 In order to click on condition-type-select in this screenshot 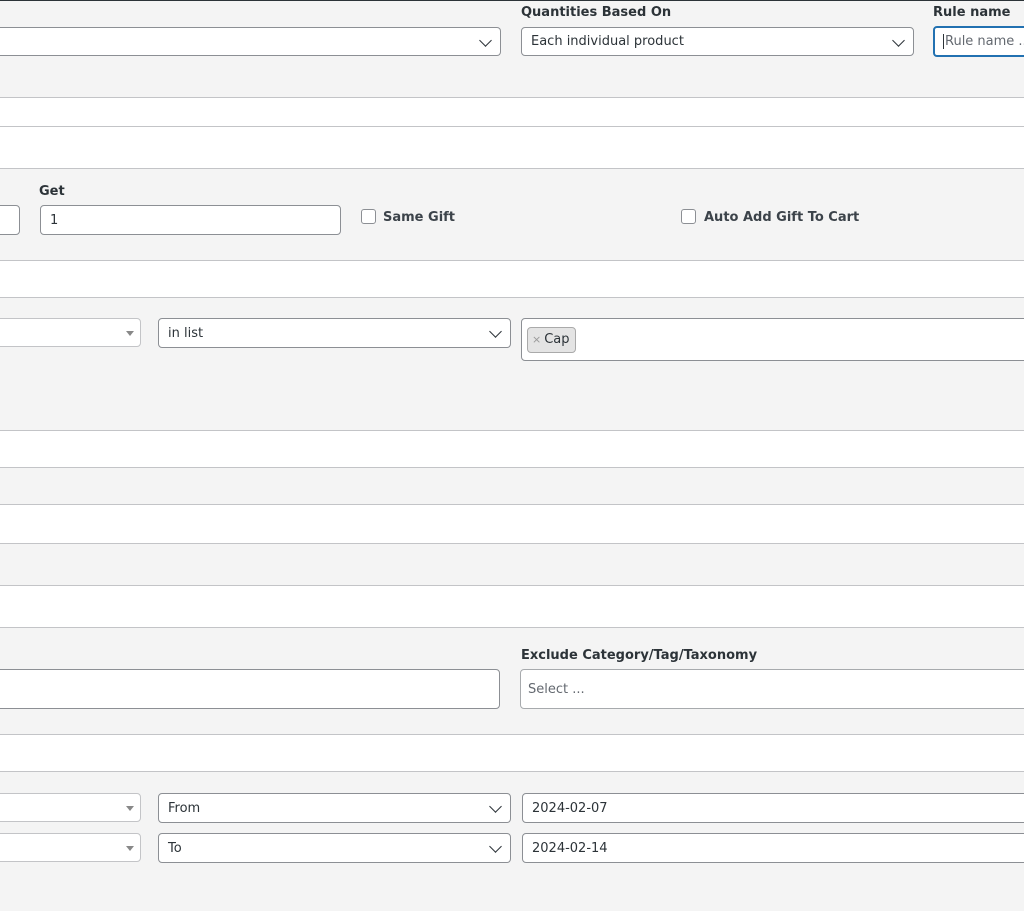, I will do `click(70, 332)`.